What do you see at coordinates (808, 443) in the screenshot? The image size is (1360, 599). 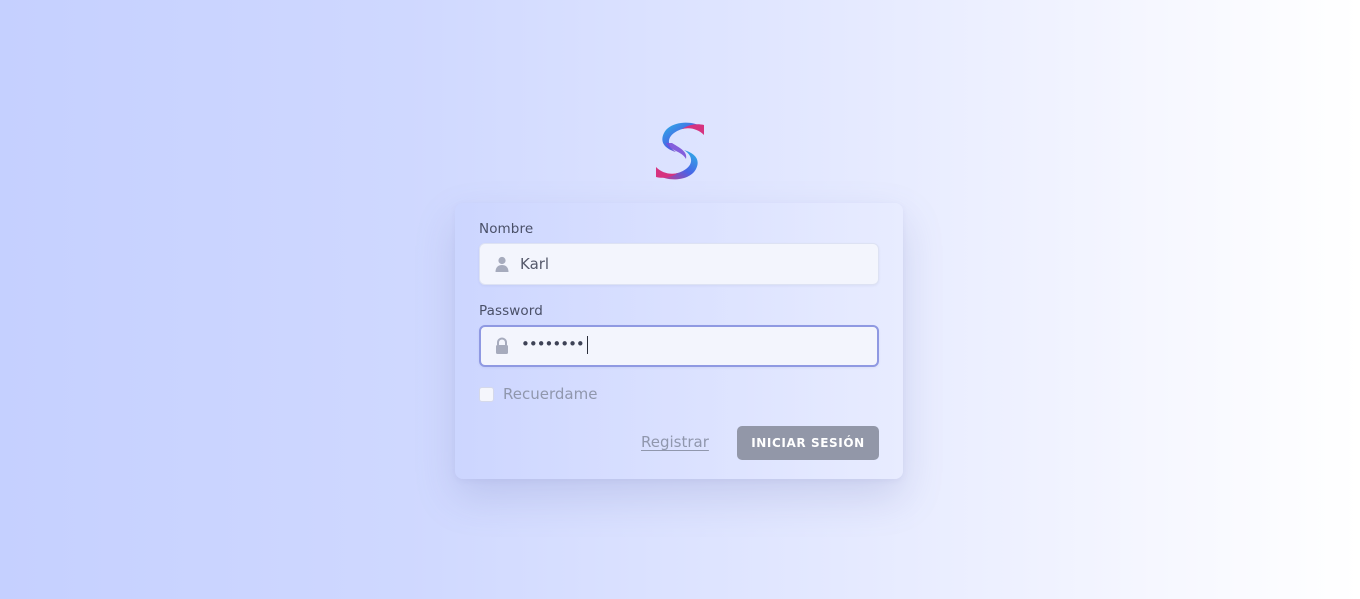 I see `login-button: INICIAR SESIÓN` at bounding box center [808, 443].